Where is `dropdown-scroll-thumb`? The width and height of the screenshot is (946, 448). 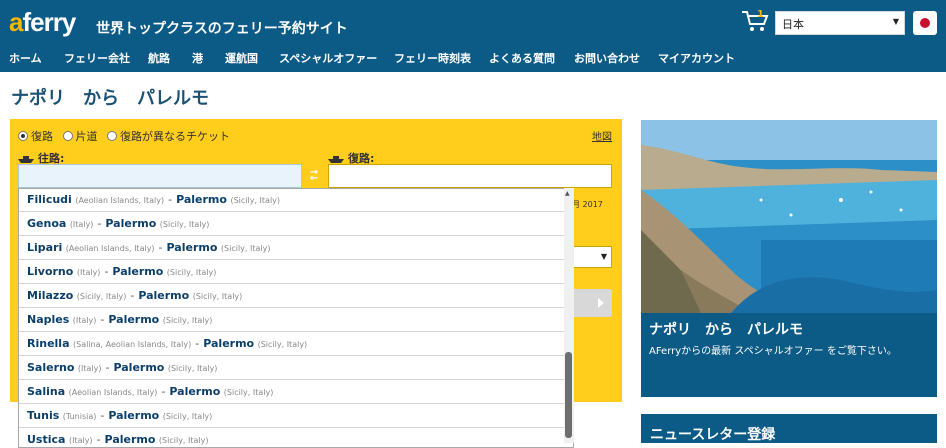
dropdown-scroll-thumb is located at coordinates (568, 395).